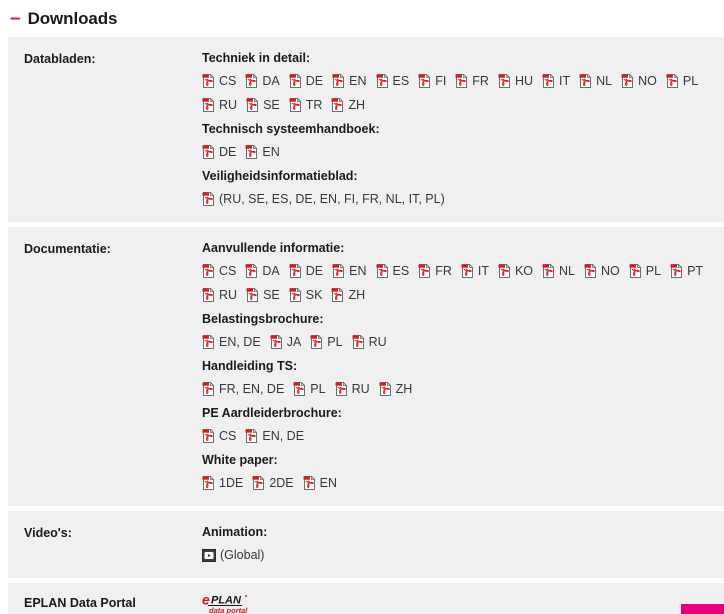  What do you see at coordinates (273, 248) in the screenshot?
I see `group-title: Aanvullende informatie:` at bounding box center [273, 248].